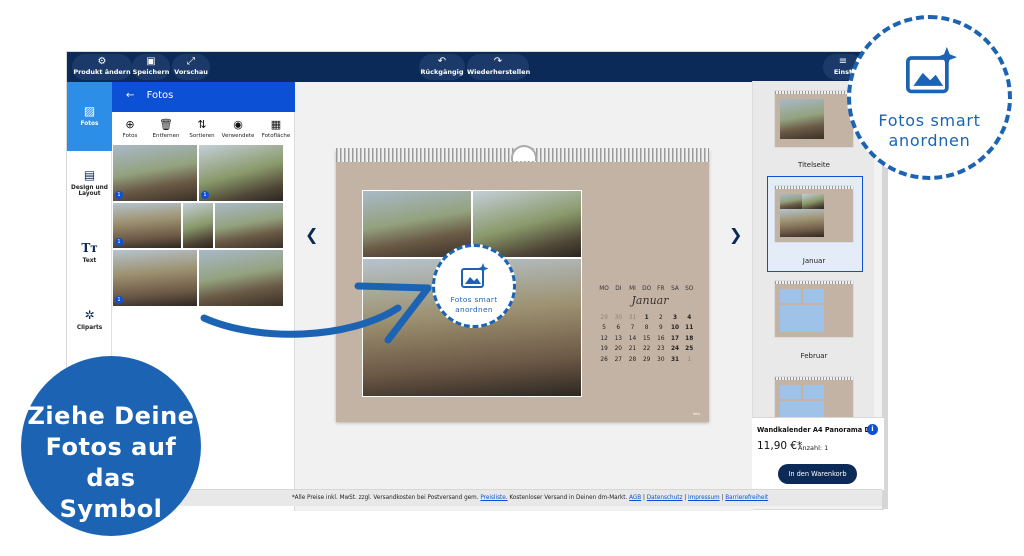  What do you see at coordinates (238, 124) in the screenshot?
I see `eye-icon: ◉` at bounding box center [238, 124].